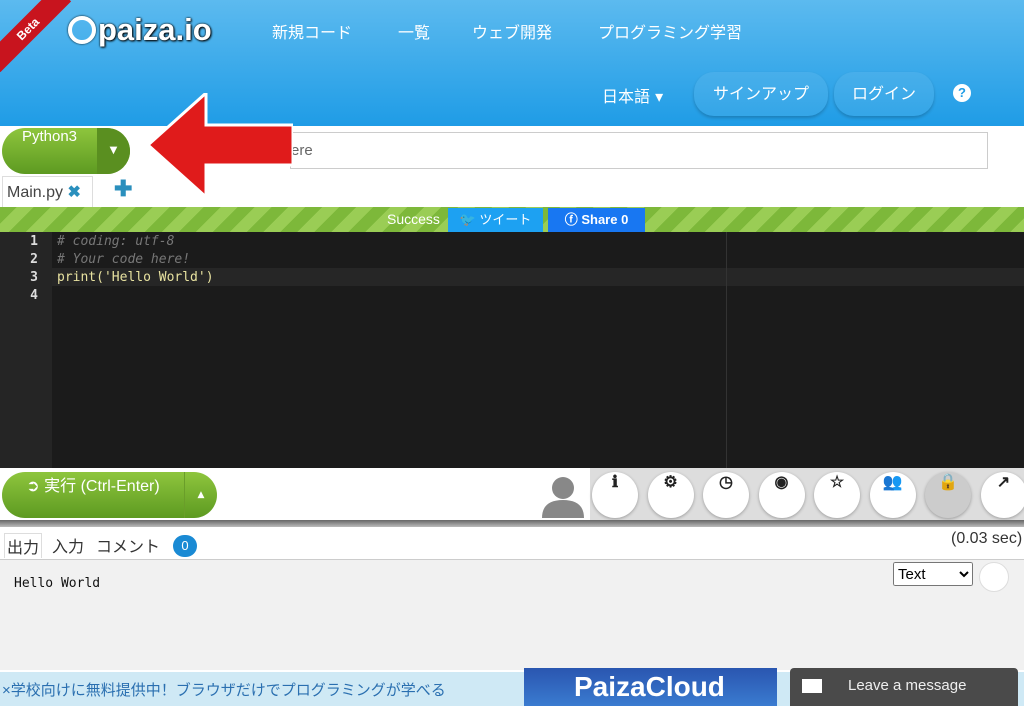  I want to click on nav-web-dev: ウェブ開発, so click(512, 31).